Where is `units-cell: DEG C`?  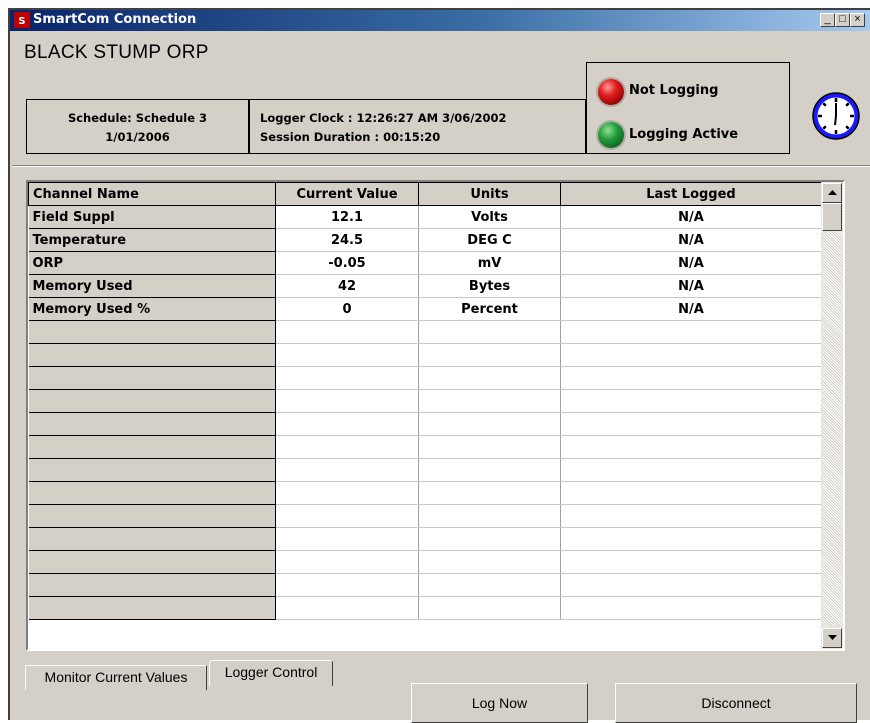 units-cell: DEG C is located at coordinates (489, 240).